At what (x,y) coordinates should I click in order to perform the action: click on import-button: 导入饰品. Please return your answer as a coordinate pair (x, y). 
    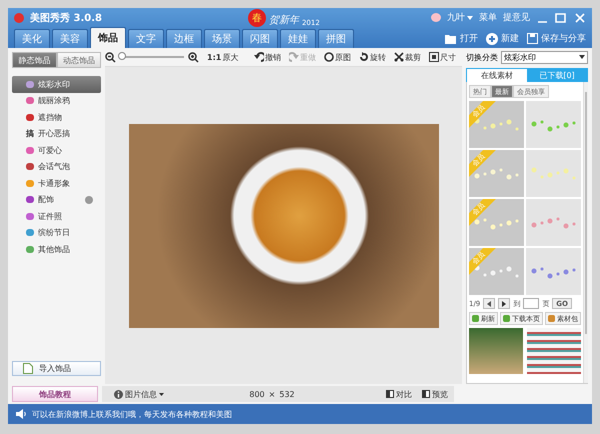
    Looking at the image, I should click on (56, 368).